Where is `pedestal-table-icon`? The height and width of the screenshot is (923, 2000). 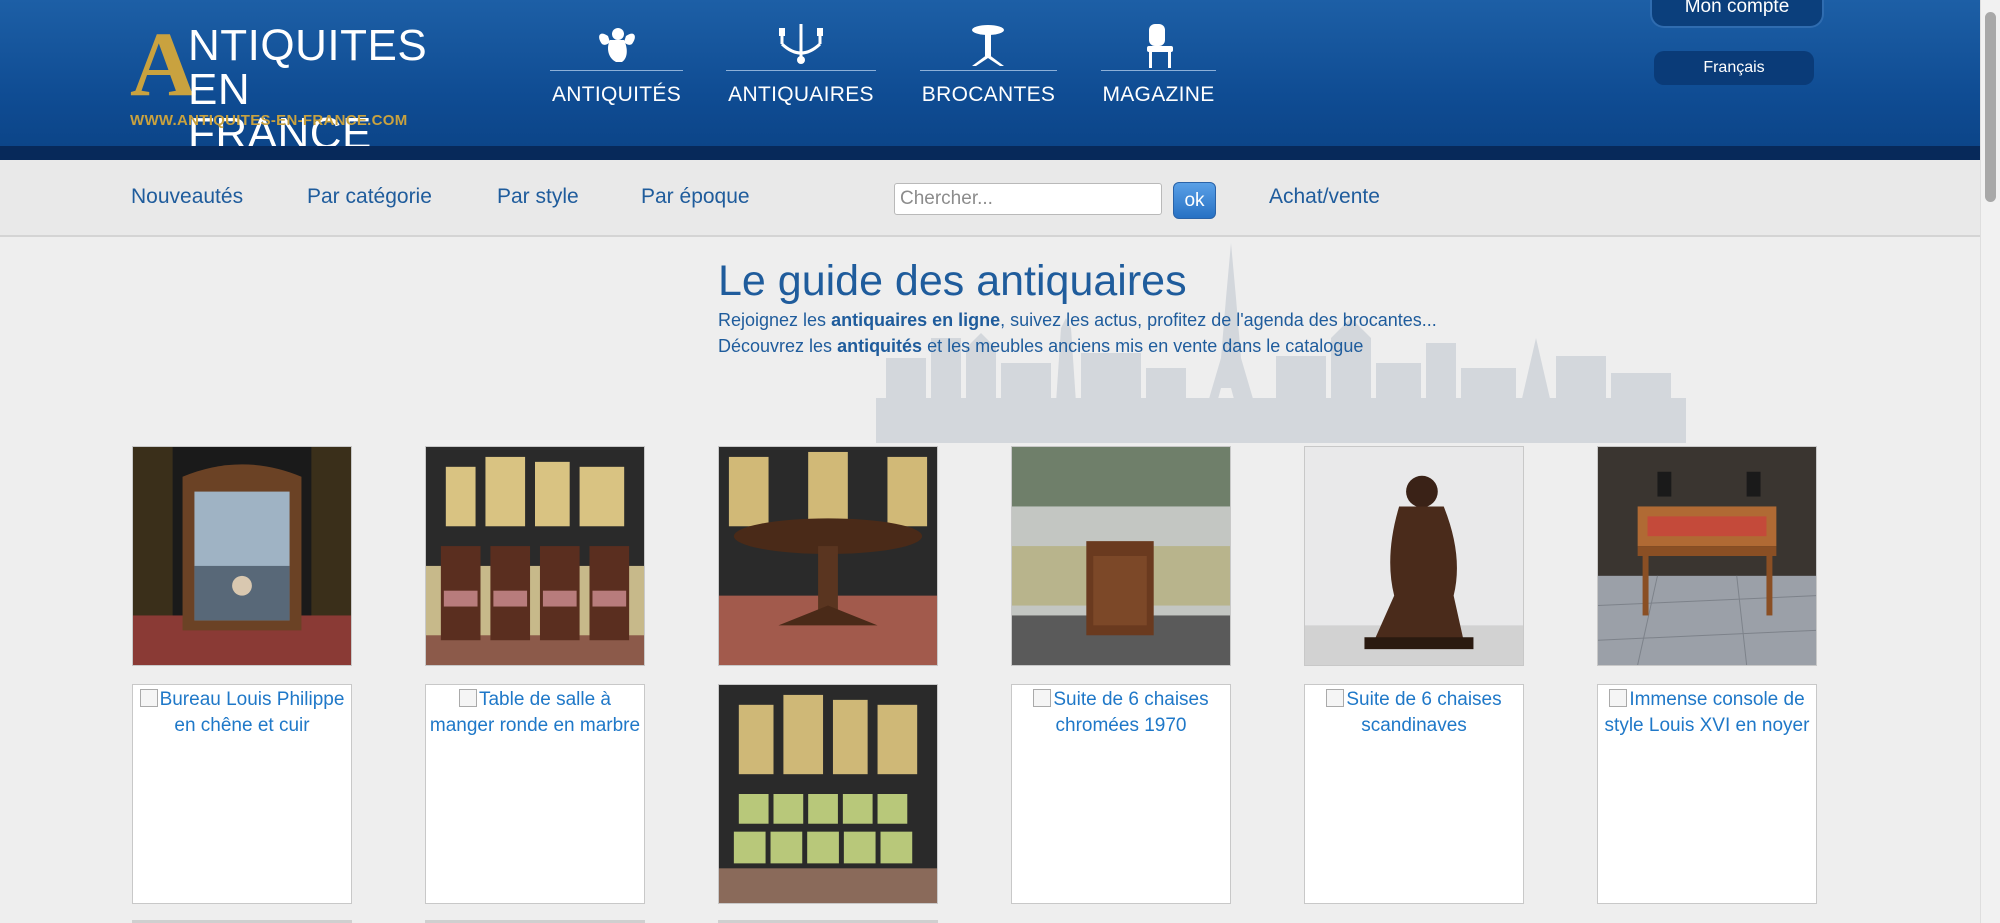 pedestal-table-icon is located at coordinates (988, 46).